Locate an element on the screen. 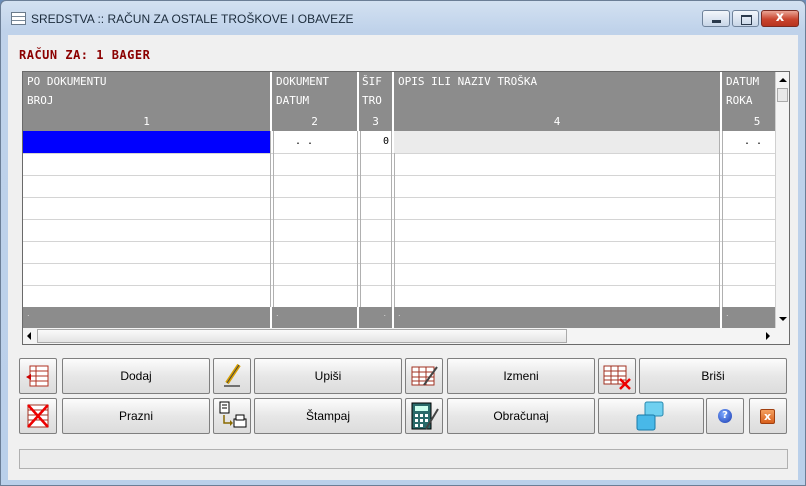  scroll-thumb is located at coordinates (782, 95).